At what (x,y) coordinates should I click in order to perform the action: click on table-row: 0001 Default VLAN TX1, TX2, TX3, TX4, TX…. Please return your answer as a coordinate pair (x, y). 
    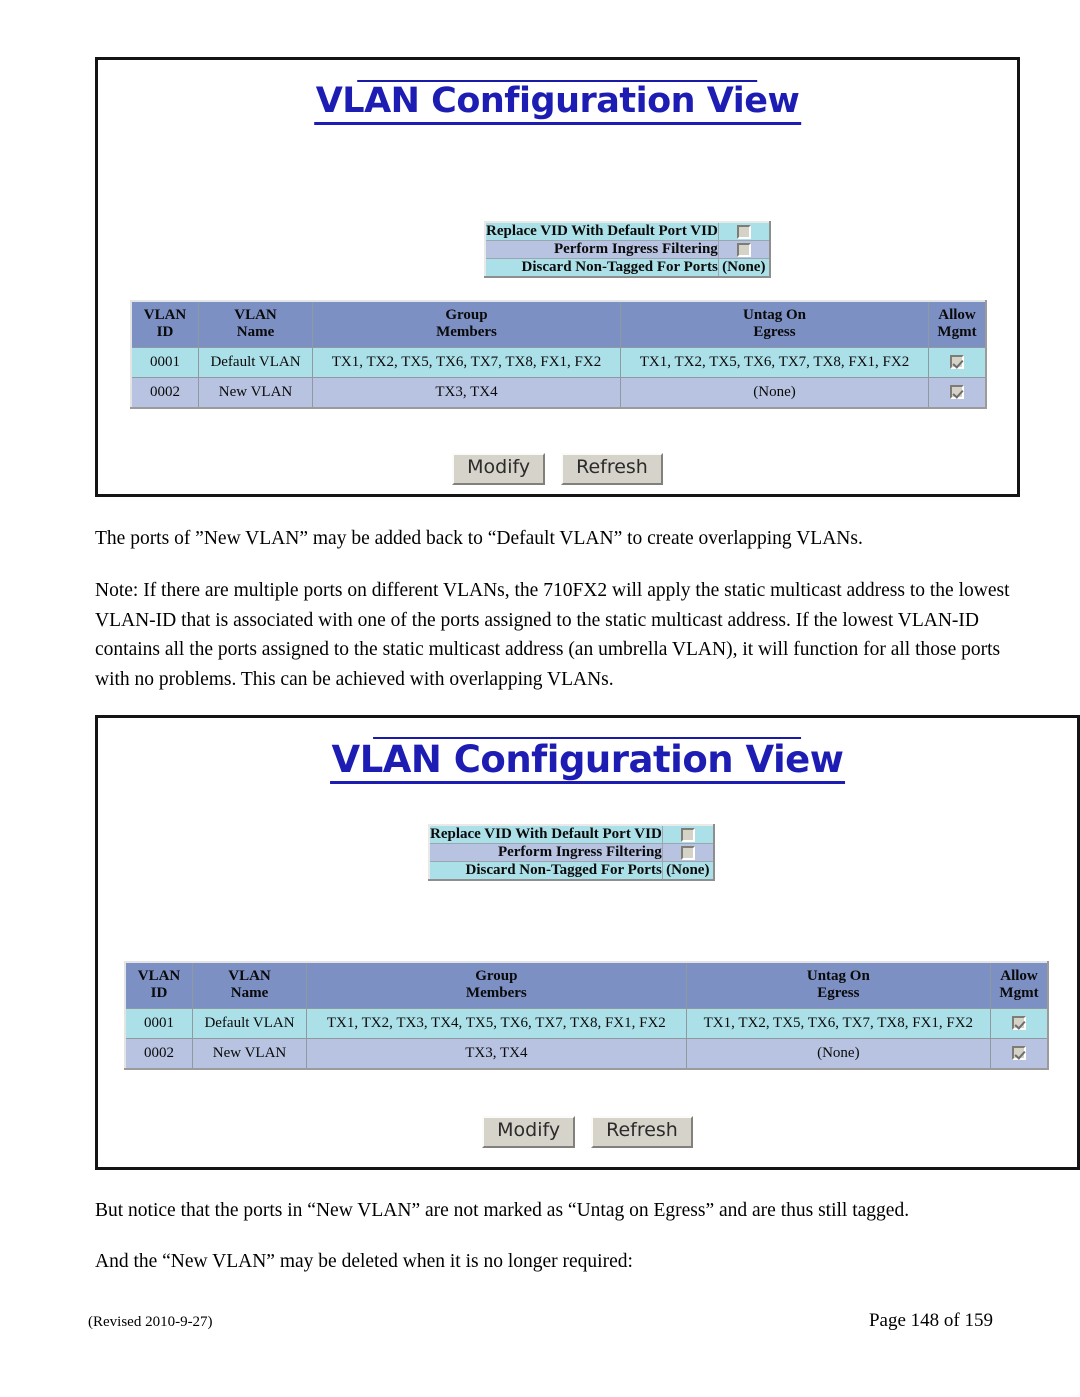
    Looking at the image, I should click on (586, 1023).